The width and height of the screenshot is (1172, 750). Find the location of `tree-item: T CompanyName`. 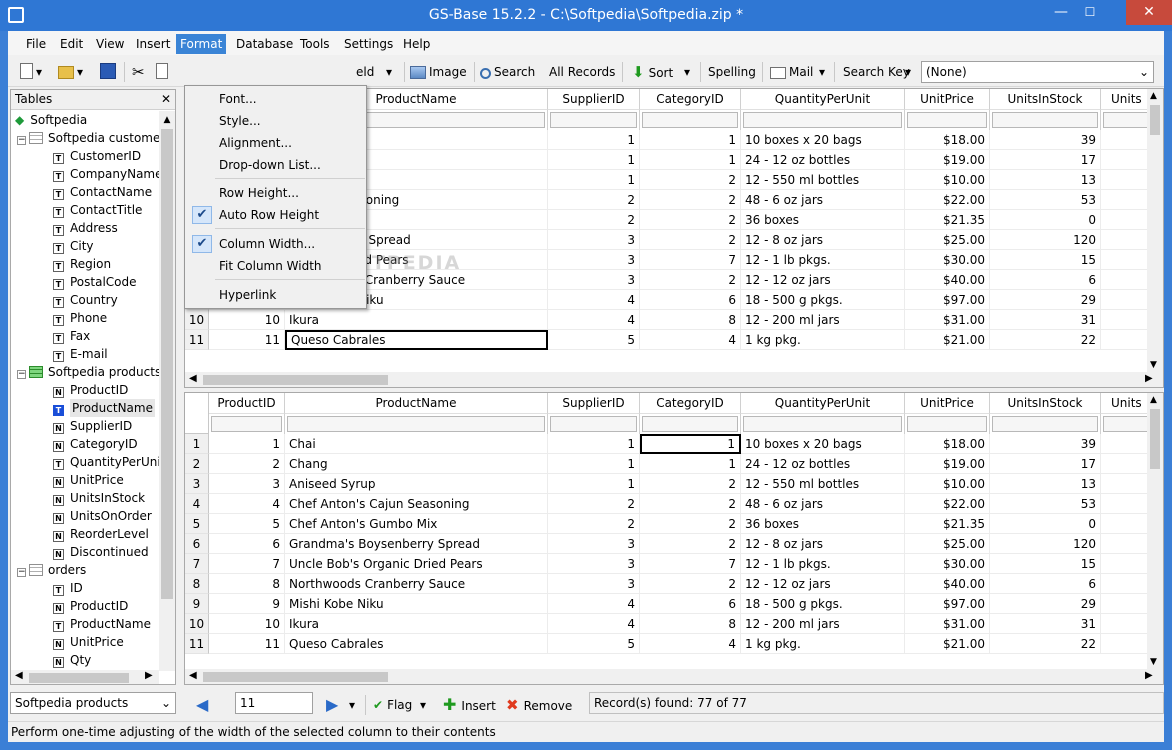

tree-item: T CompanyName is located at coordinates (108, 174).